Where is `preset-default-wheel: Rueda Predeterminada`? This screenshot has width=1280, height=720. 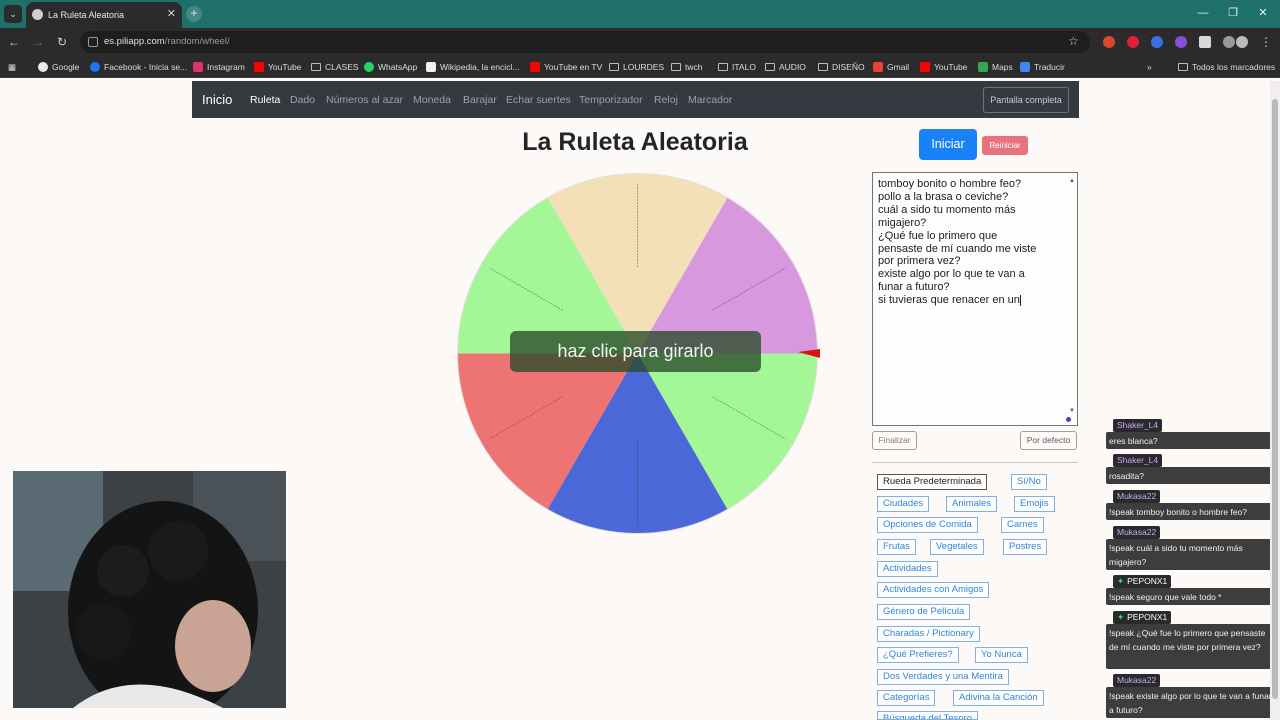 preset-default-wheel: Rueda Predeterminada is located at coordinates (932, 482).